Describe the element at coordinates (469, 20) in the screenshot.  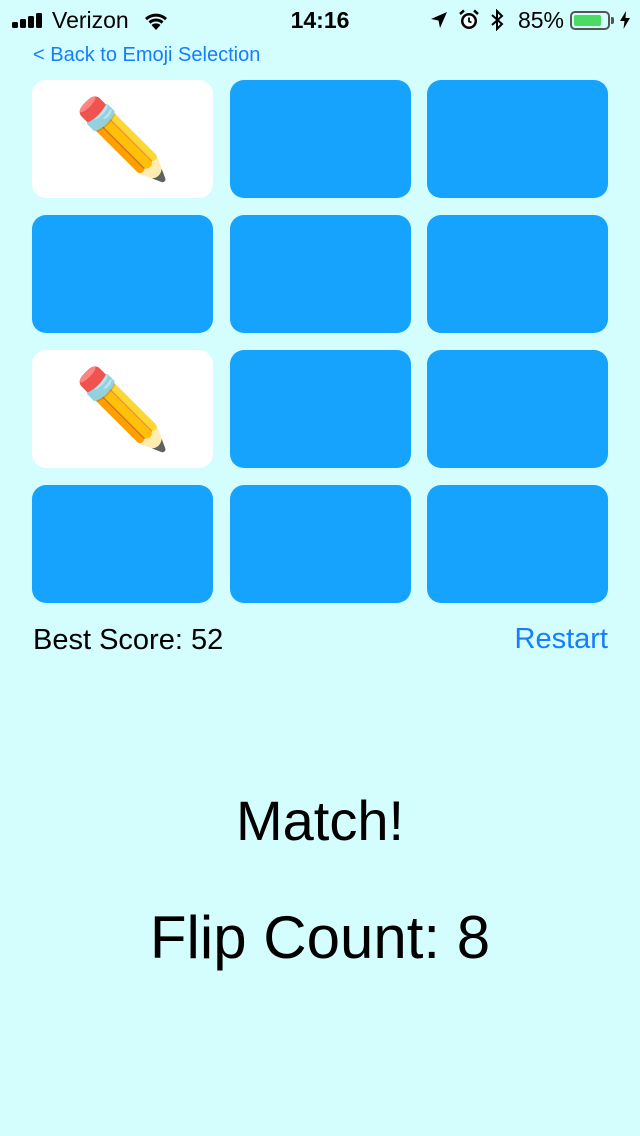
I see `alarm-icon` at that location.